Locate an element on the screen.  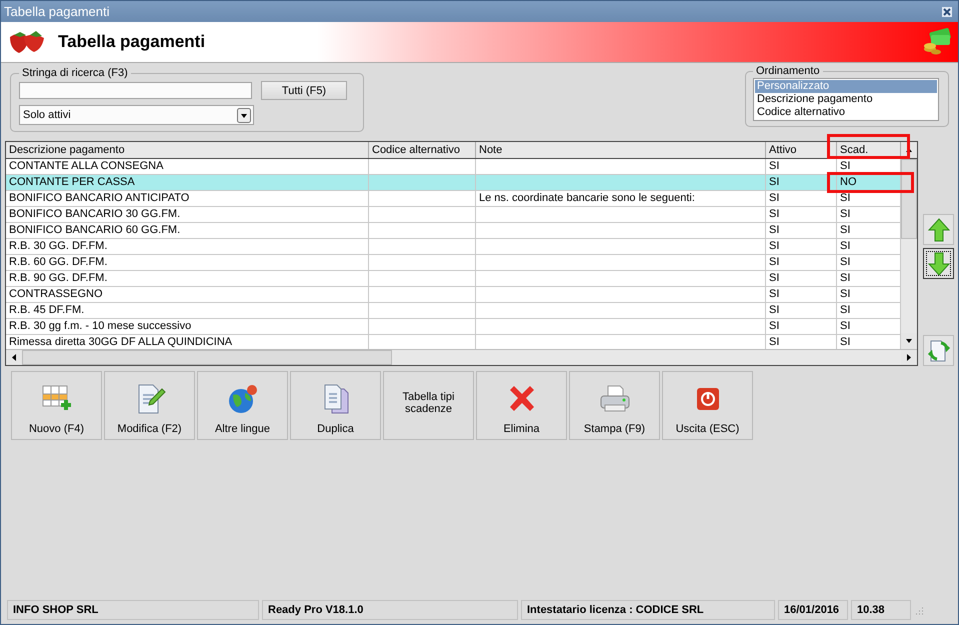
document-refresh-icon is located at coordinates (938, 350).